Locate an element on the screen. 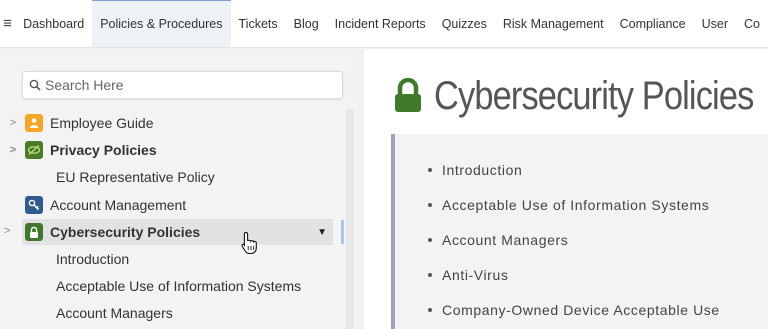  sidebar-scrollbar is located at coordinates (350, 219).